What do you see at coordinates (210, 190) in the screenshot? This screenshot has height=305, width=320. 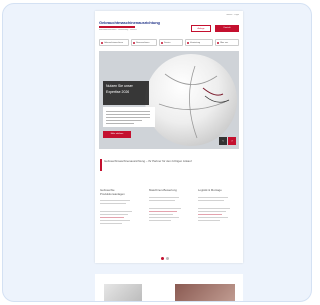 I see `feature-title: Logistik & Montage` at bounding box center [210, 190].